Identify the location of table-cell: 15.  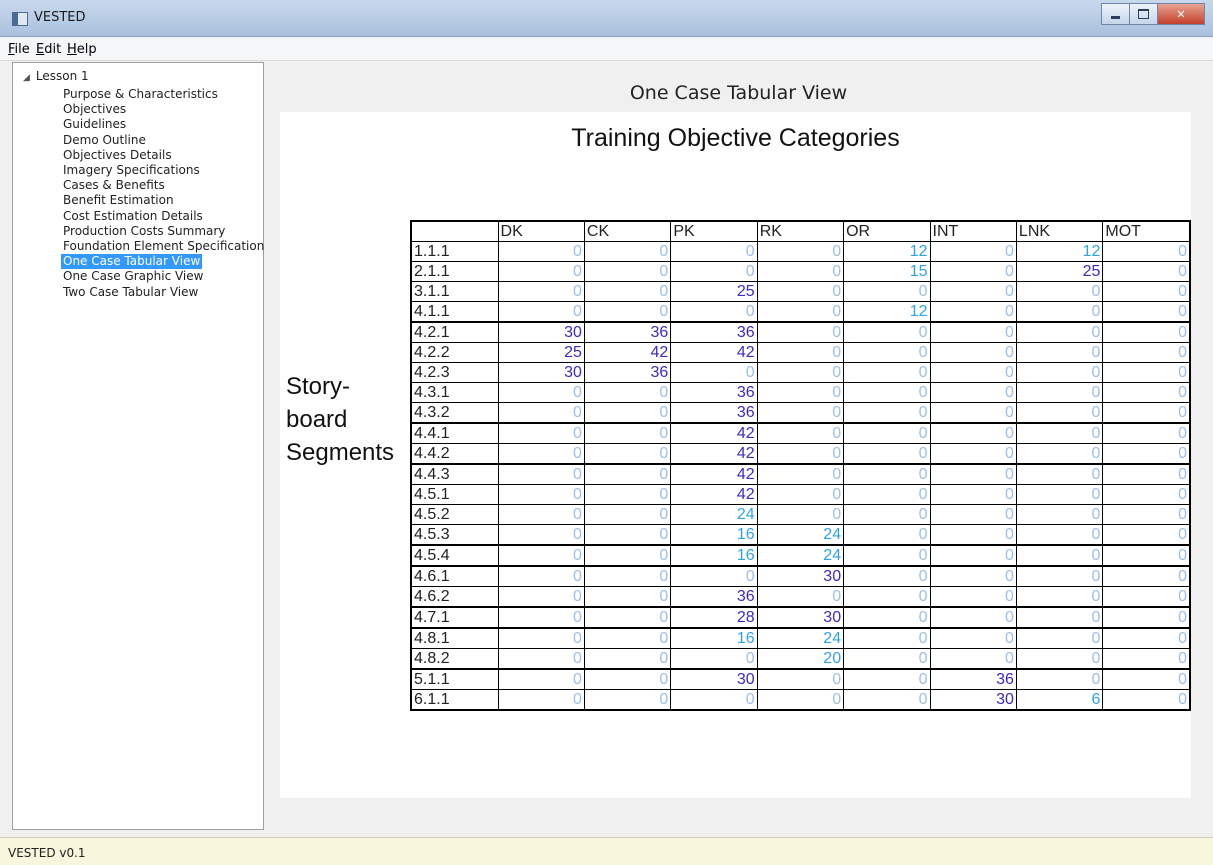
(887, 271).